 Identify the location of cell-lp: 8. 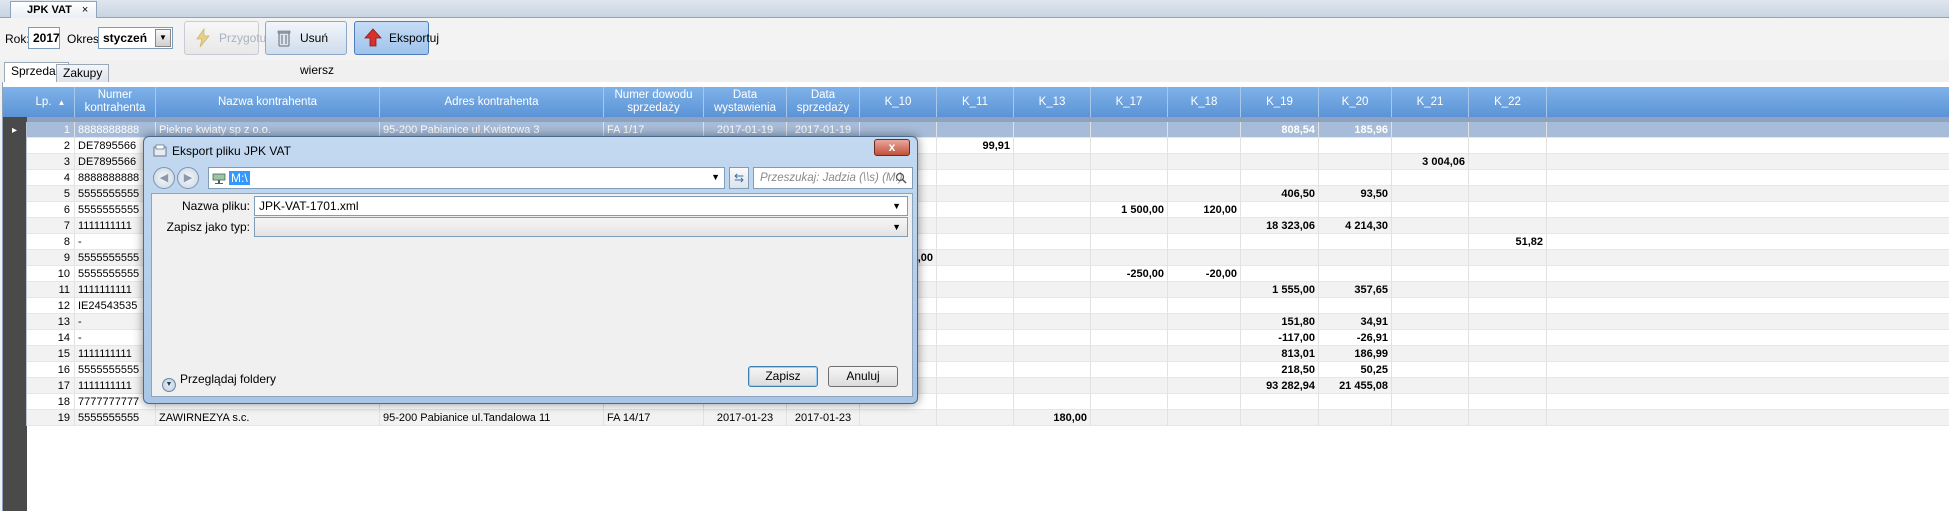
(51, 242).